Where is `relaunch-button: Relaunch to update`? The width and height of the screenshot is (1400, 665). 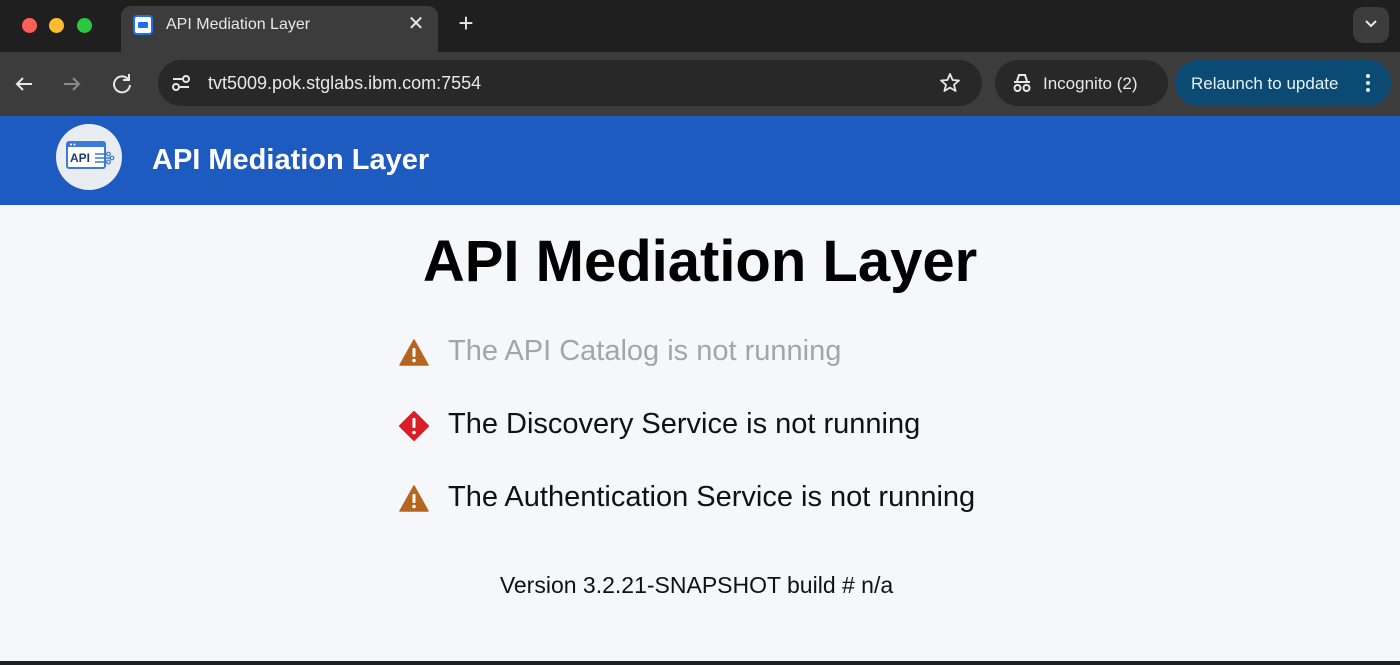
relaunch-button: Relaunch to update is located at coordinates (1283, 83).